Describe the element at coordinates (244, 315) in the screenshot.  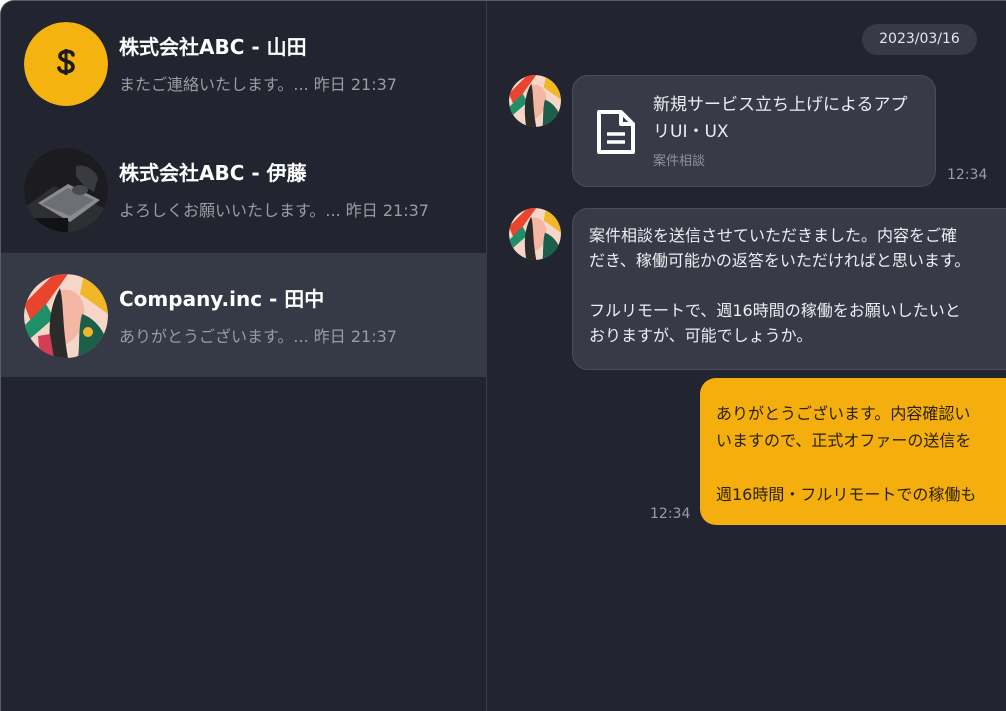
I see `conversation-item-tanaka: Company.inc - 田中 ありがとうございます。... 昨日 21:37` at that location.